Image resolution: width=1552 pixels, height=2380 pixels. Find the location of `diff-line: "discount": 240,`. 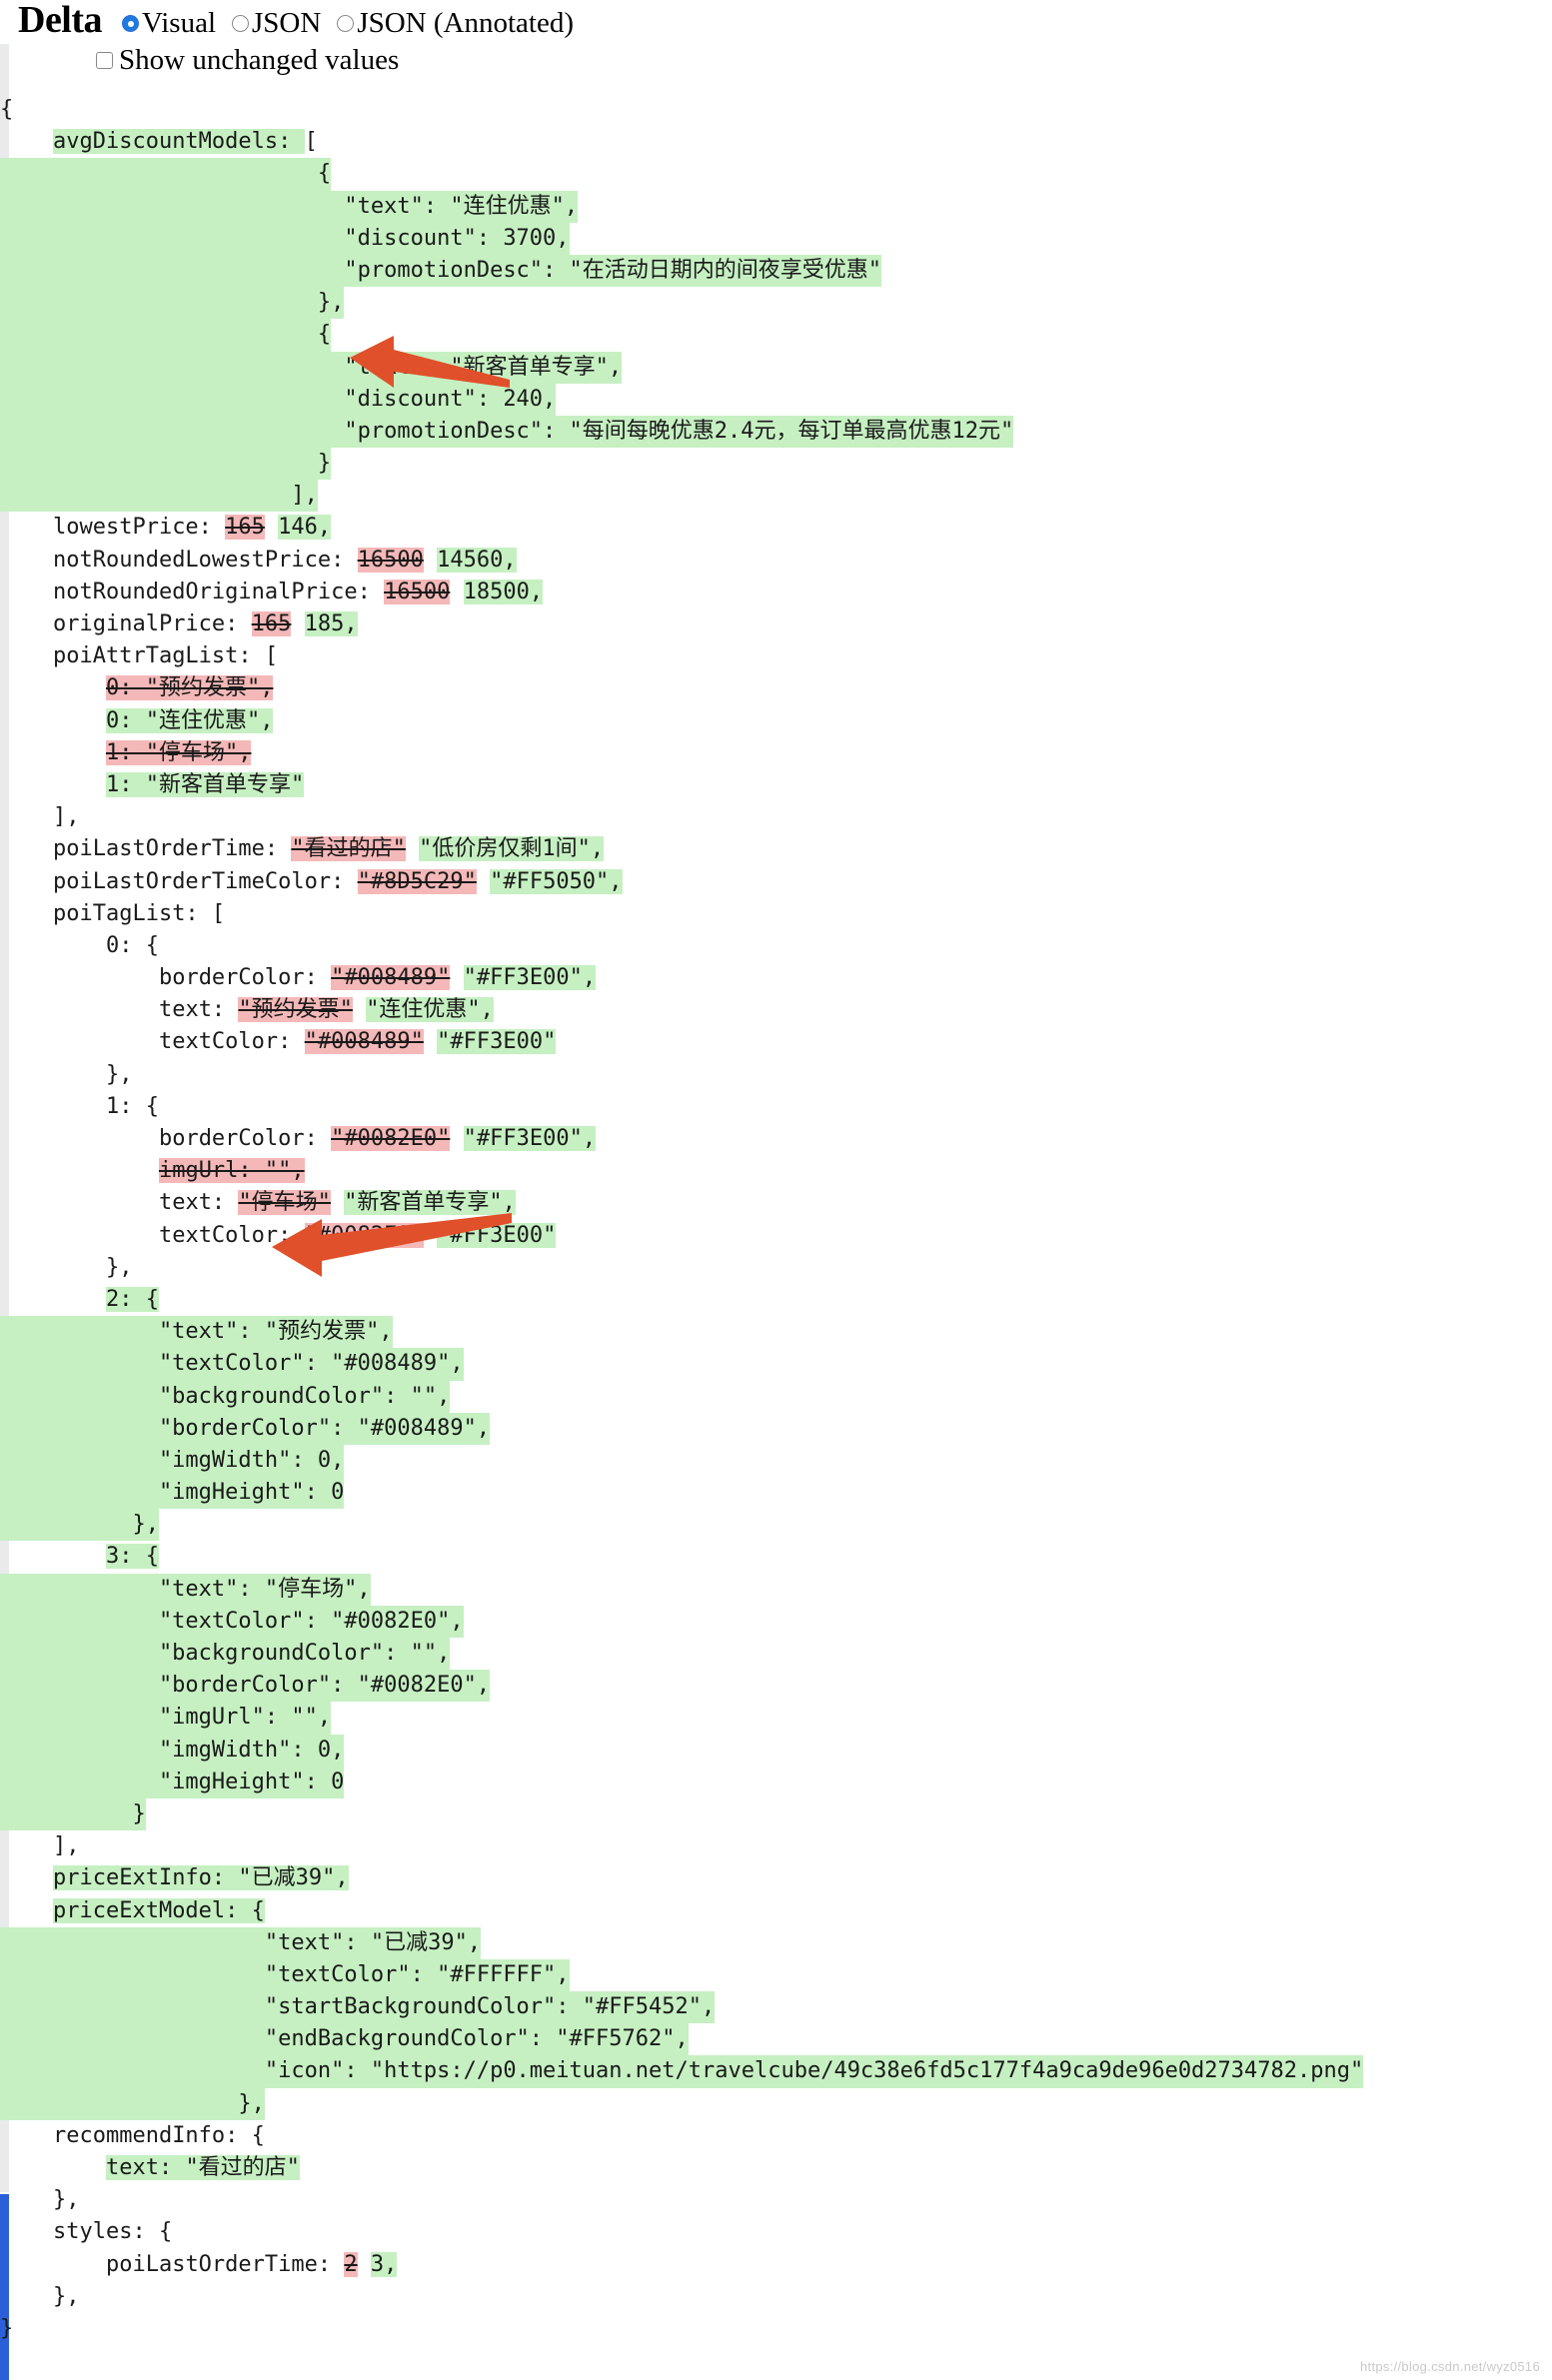

diff-line: "discount": 240, is located at coordinates (776, 399).